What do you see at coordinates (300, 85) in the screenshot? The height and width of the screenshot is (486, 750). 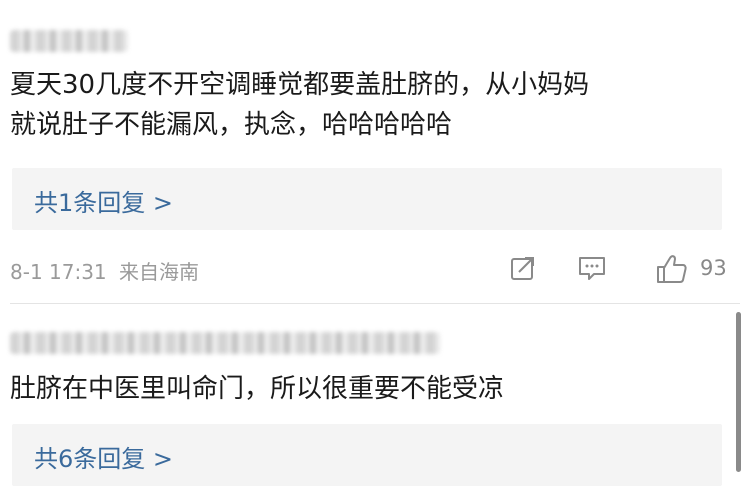 I see `comment-text-line: 夏天30几度不开空调睡觉都要盖肚脐的，从小妈妈` at bounding box center [300, 85].